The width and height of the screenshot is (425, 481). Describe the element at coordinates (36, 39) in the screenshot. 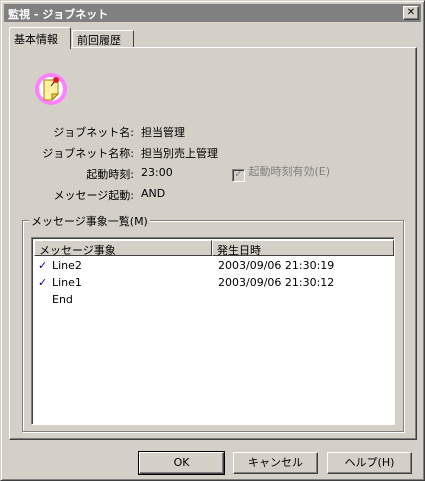

I see `tab-label: 基本情報` at that location.